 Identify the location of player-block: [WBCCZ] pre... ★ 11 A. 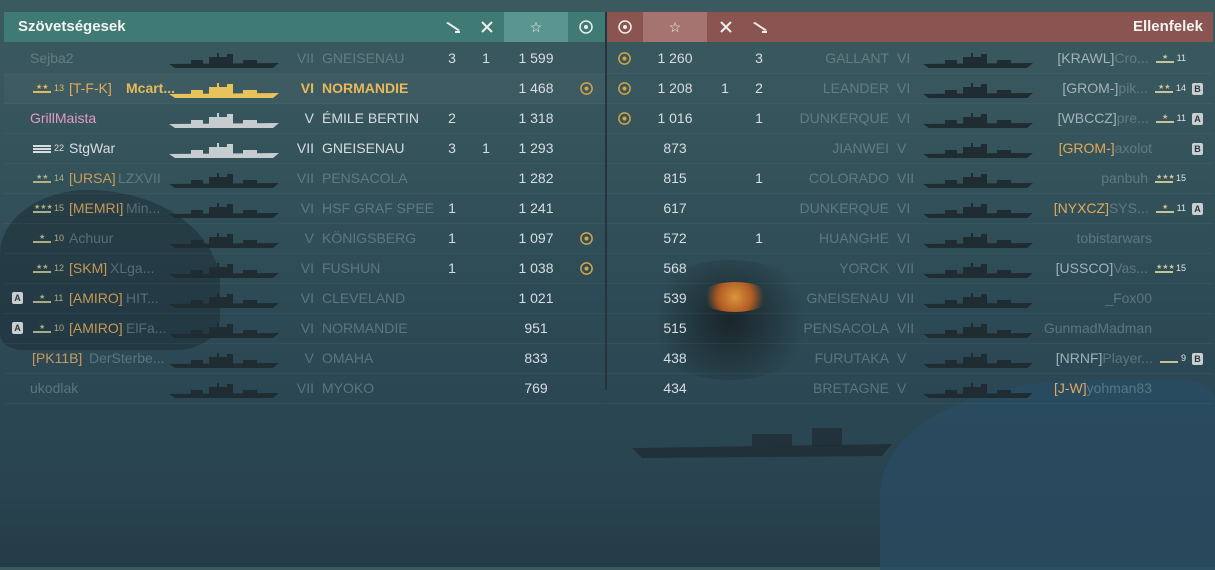
(1130, 118).